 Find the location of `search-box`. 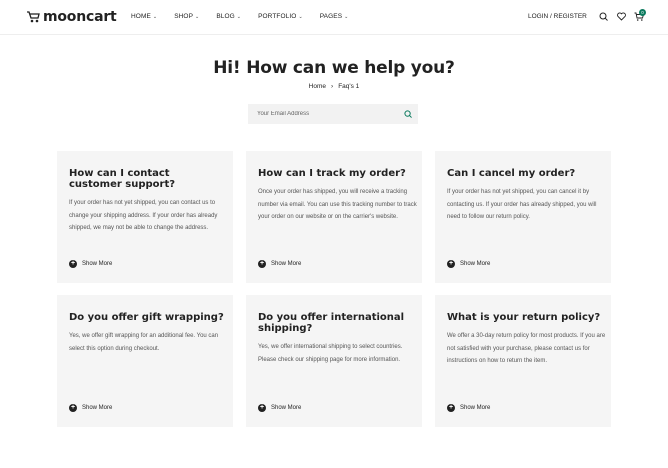

search-box is located at coordinates (333, 114).